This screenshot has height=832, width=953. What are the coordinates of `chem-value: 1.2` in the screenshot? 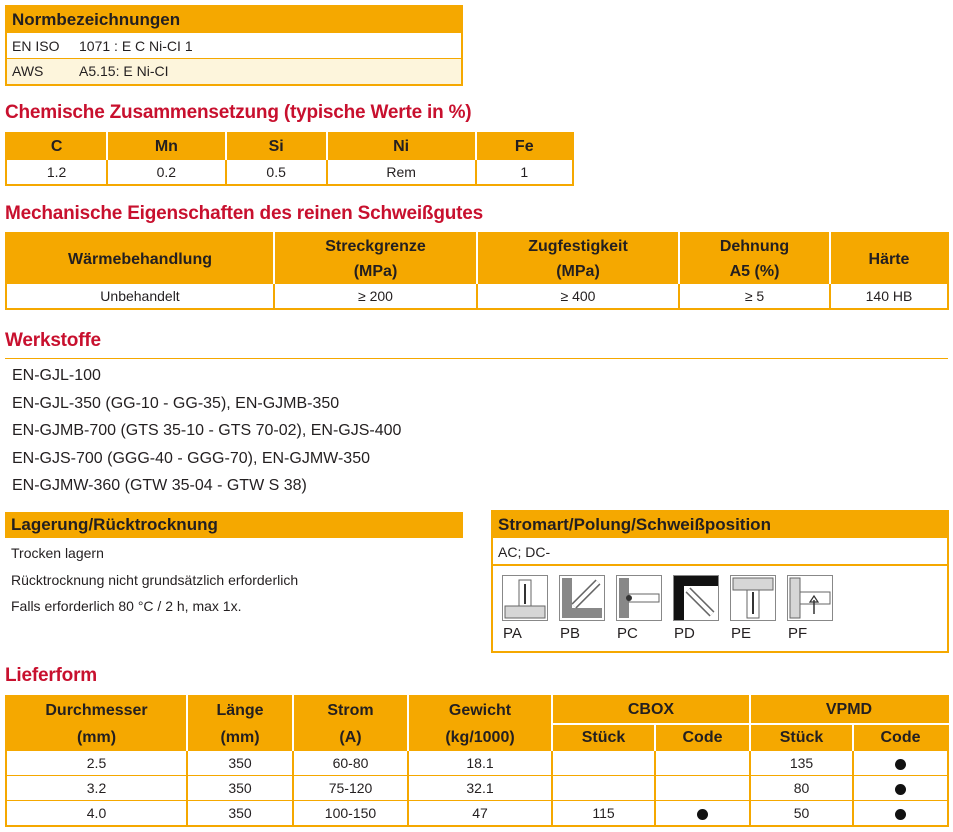 It's located at (57, 172).